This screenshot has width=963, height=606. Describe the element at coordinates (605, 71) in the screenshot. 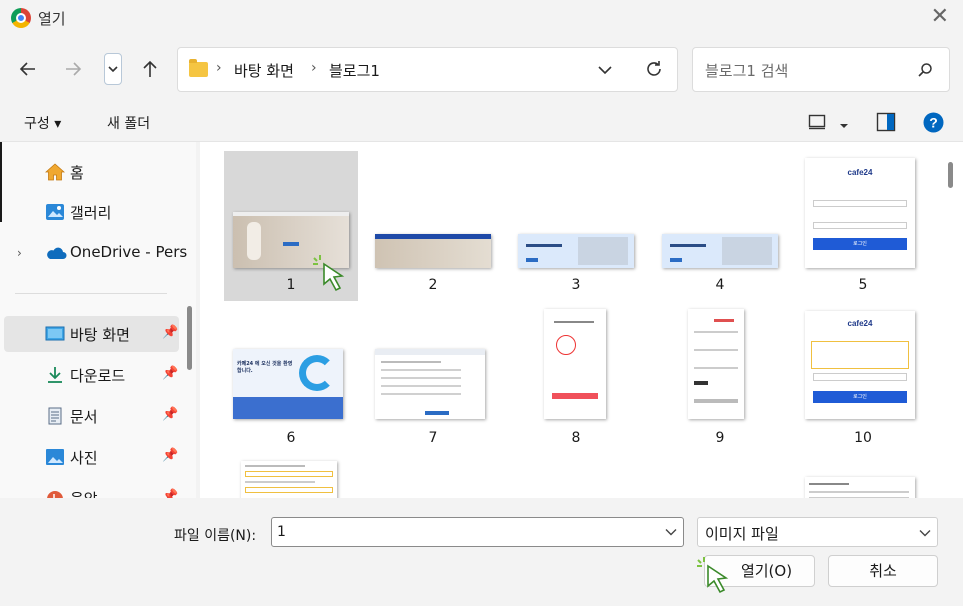

I see `address-dropdown-icon` at that location.